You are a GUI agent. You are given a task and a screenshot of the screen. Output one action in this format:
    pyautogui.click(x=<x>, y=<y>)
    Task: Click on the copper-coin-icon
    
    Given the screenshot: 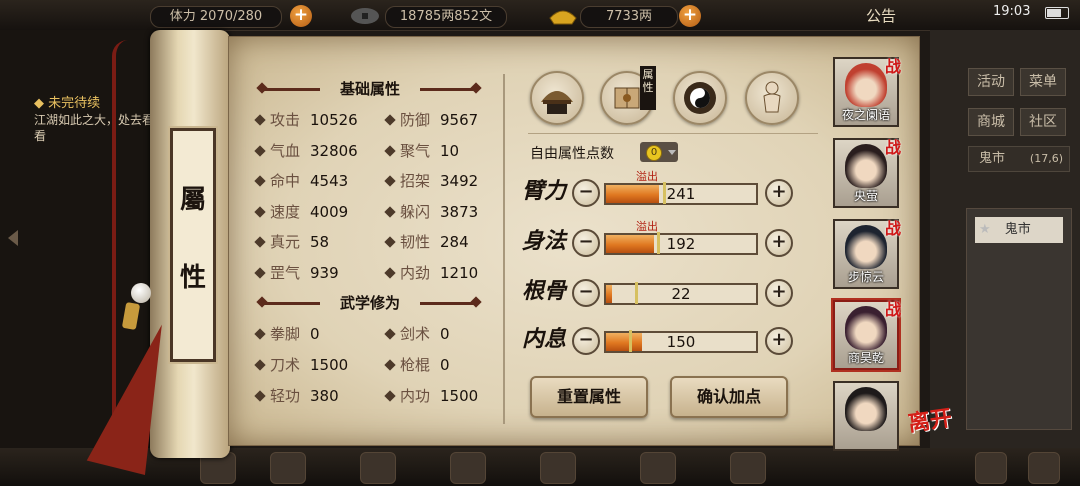 What is the action you would take?
    pyautogui.click(x=365, y=16)
    